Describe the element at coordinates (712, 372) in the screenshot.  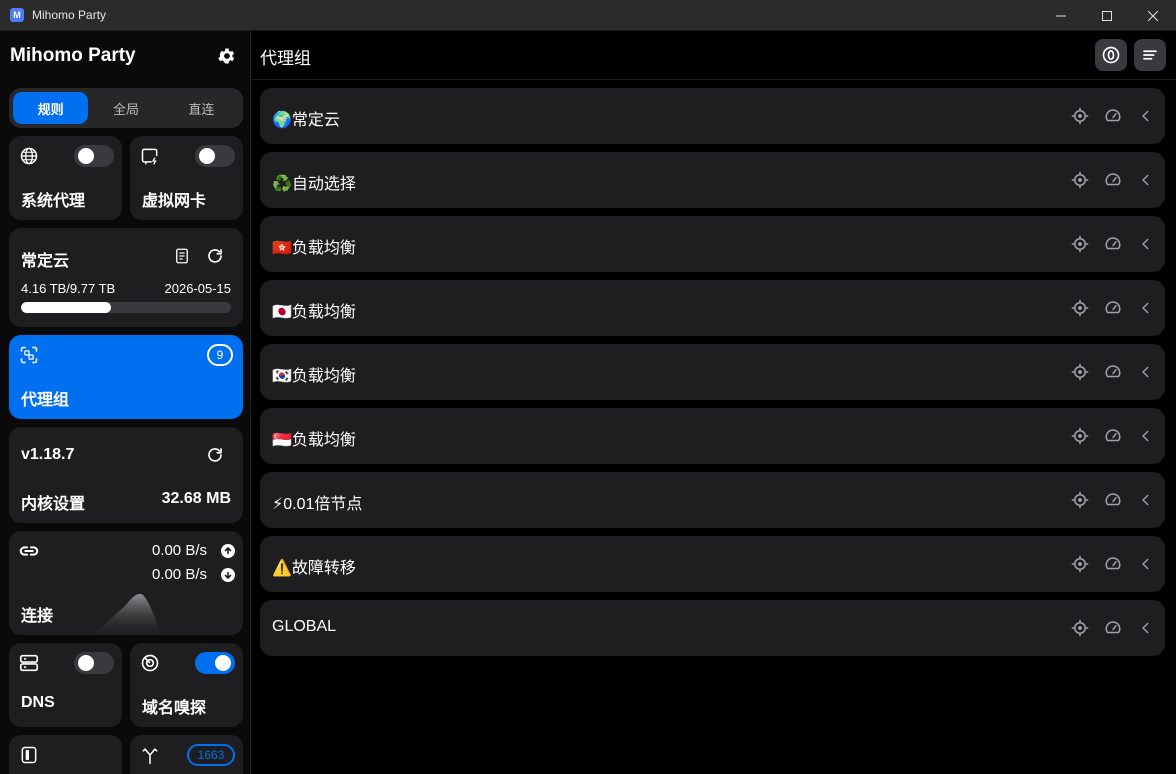
I see `proxy-group-row: 🇰🇷负载均衡` at that location.